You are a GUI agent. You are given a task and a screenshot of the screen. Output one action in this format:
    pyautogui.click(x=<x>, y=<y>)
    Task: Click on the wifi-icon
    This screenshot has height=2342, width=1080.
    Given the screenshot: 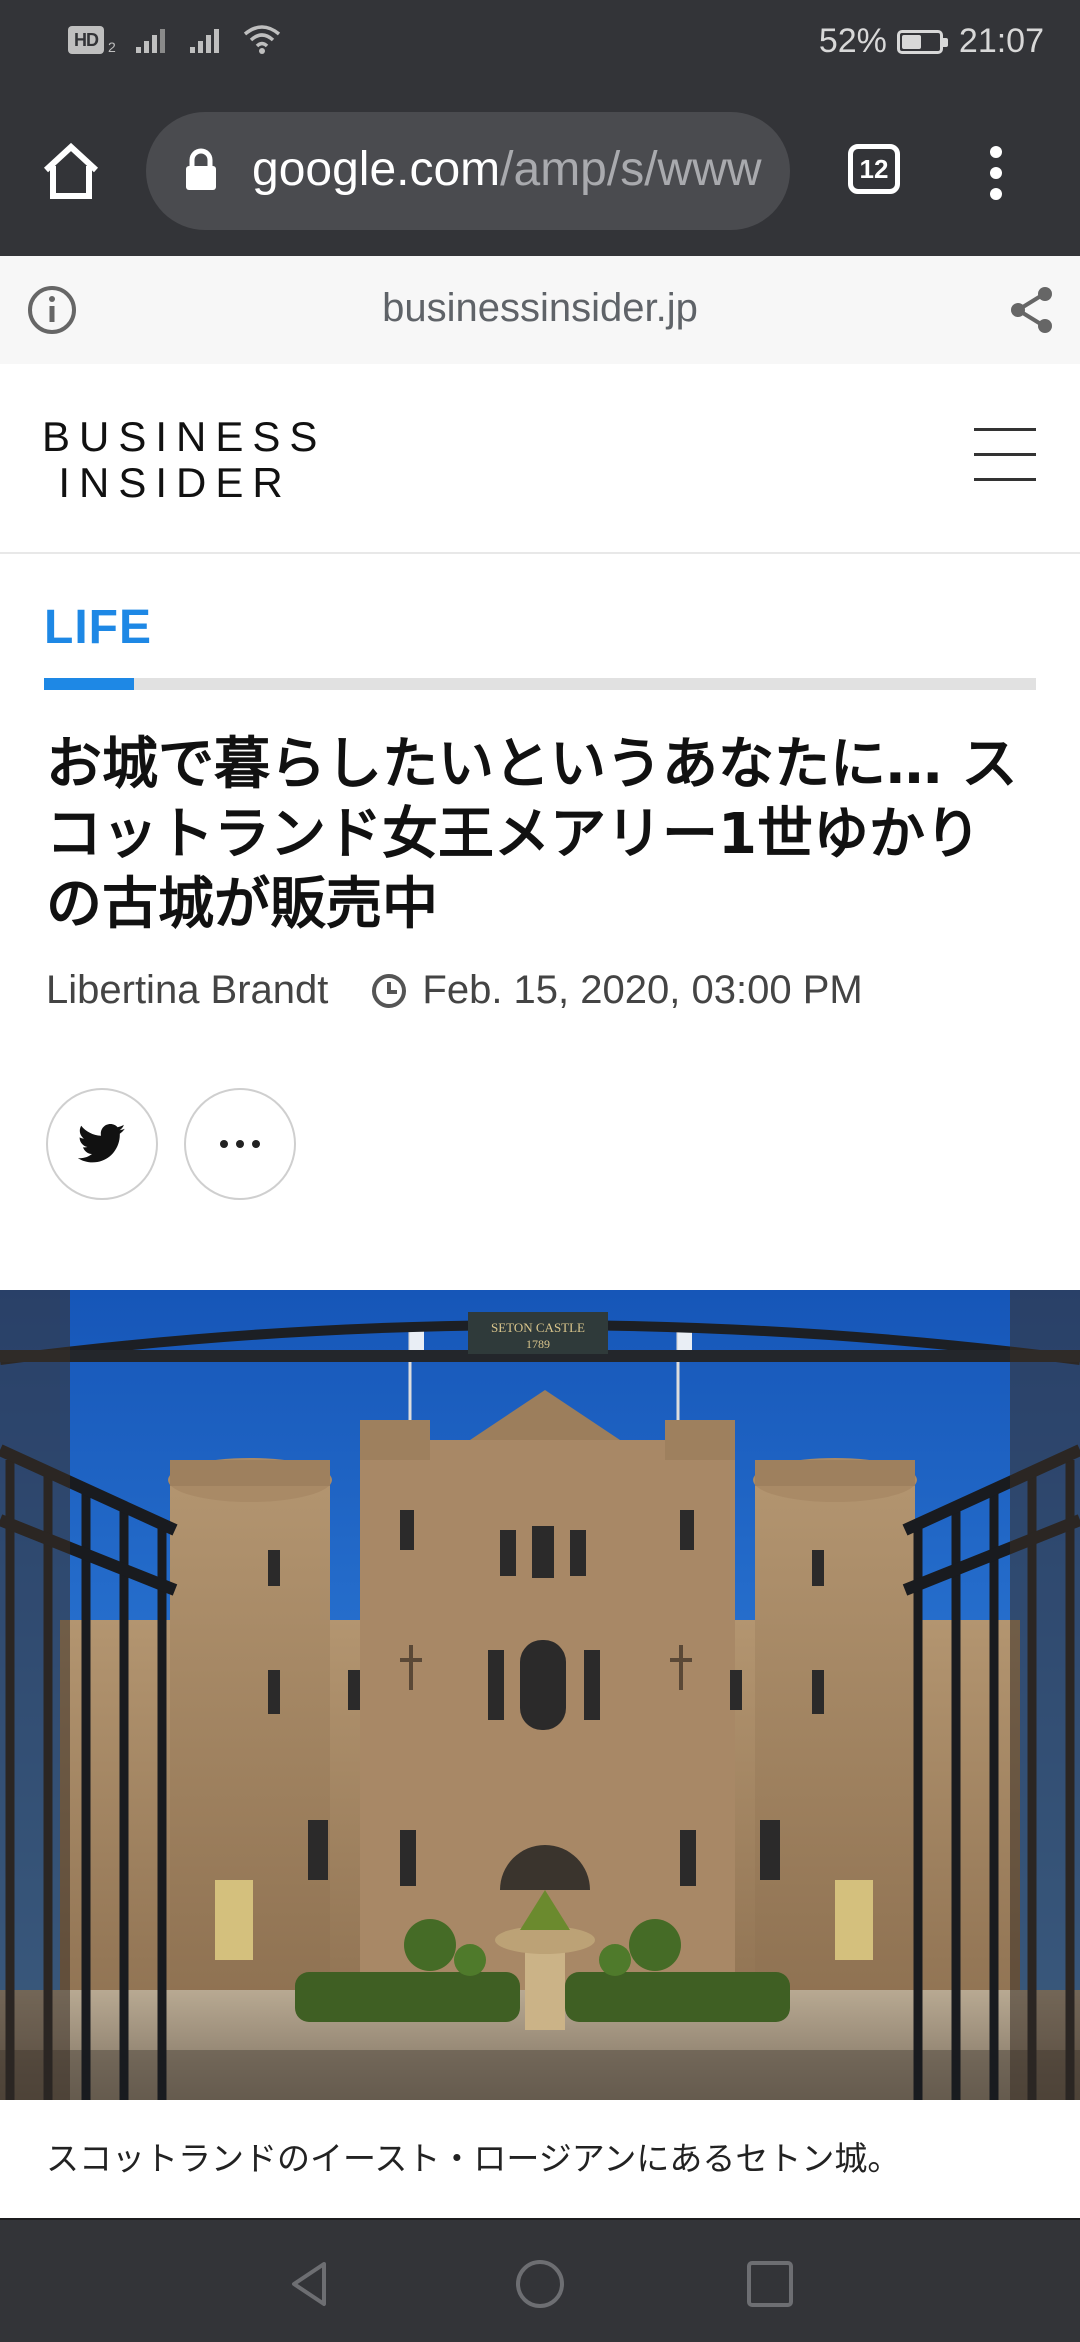 What is the action you would take?
    pyautogui.click(x=261, y=39)
    